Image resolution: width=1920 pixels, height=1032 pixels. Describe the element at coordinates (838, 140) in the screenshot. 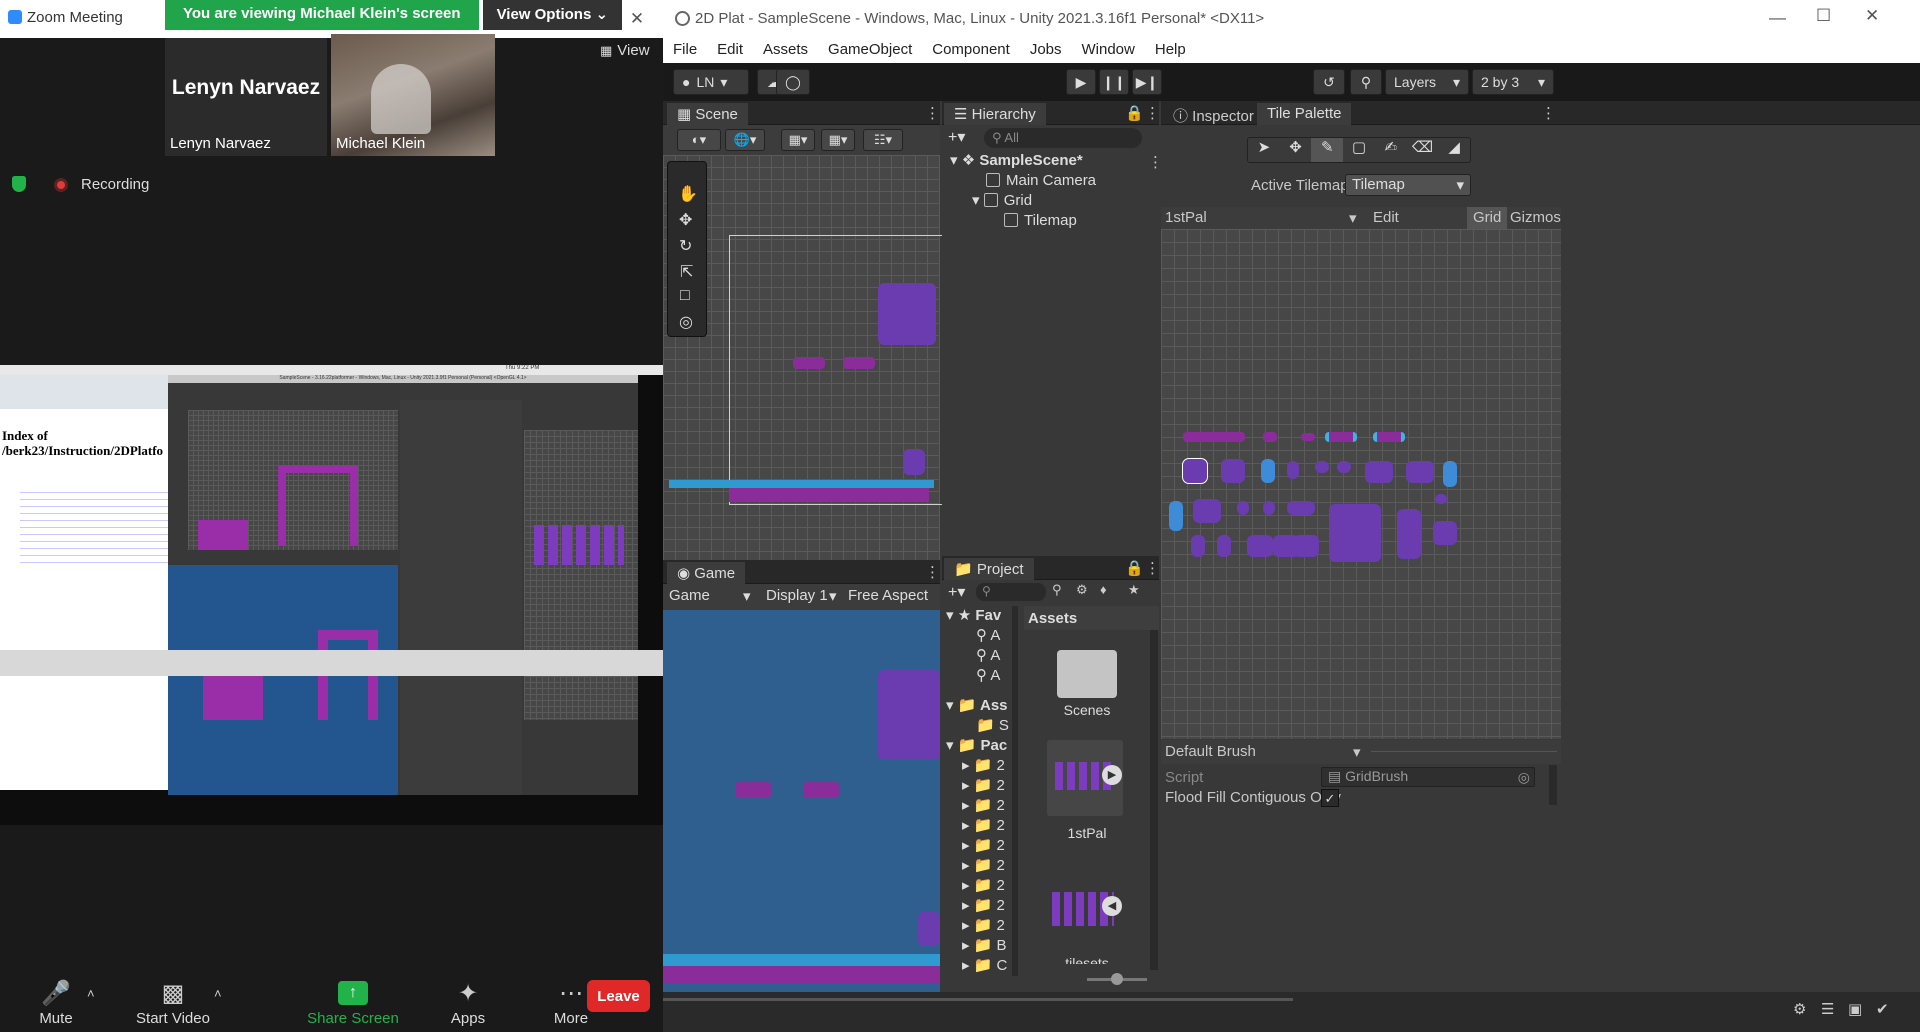

I see `grid-snap-icon: ▦▾` at that location.